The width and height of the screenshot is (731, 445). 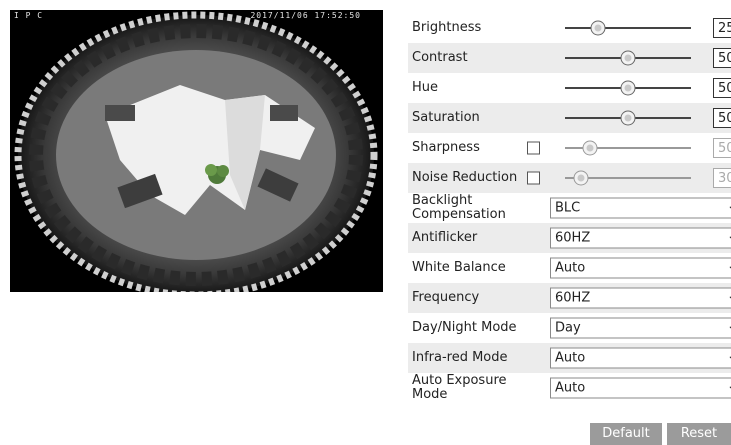 I want to click on hue-slider-knob, so click(x=628, y=88).